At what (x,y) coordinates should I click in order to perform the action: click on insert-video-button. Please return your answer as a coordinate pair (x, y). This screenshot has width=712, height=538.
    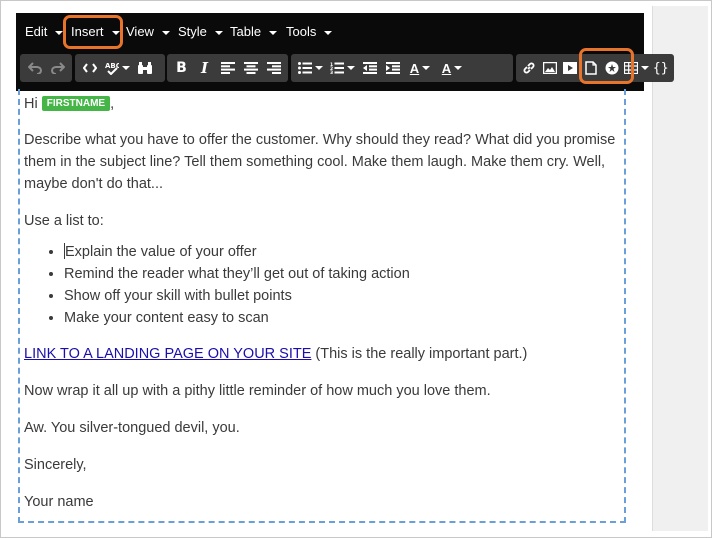
    Looking at the image, I should click on (570, 68).